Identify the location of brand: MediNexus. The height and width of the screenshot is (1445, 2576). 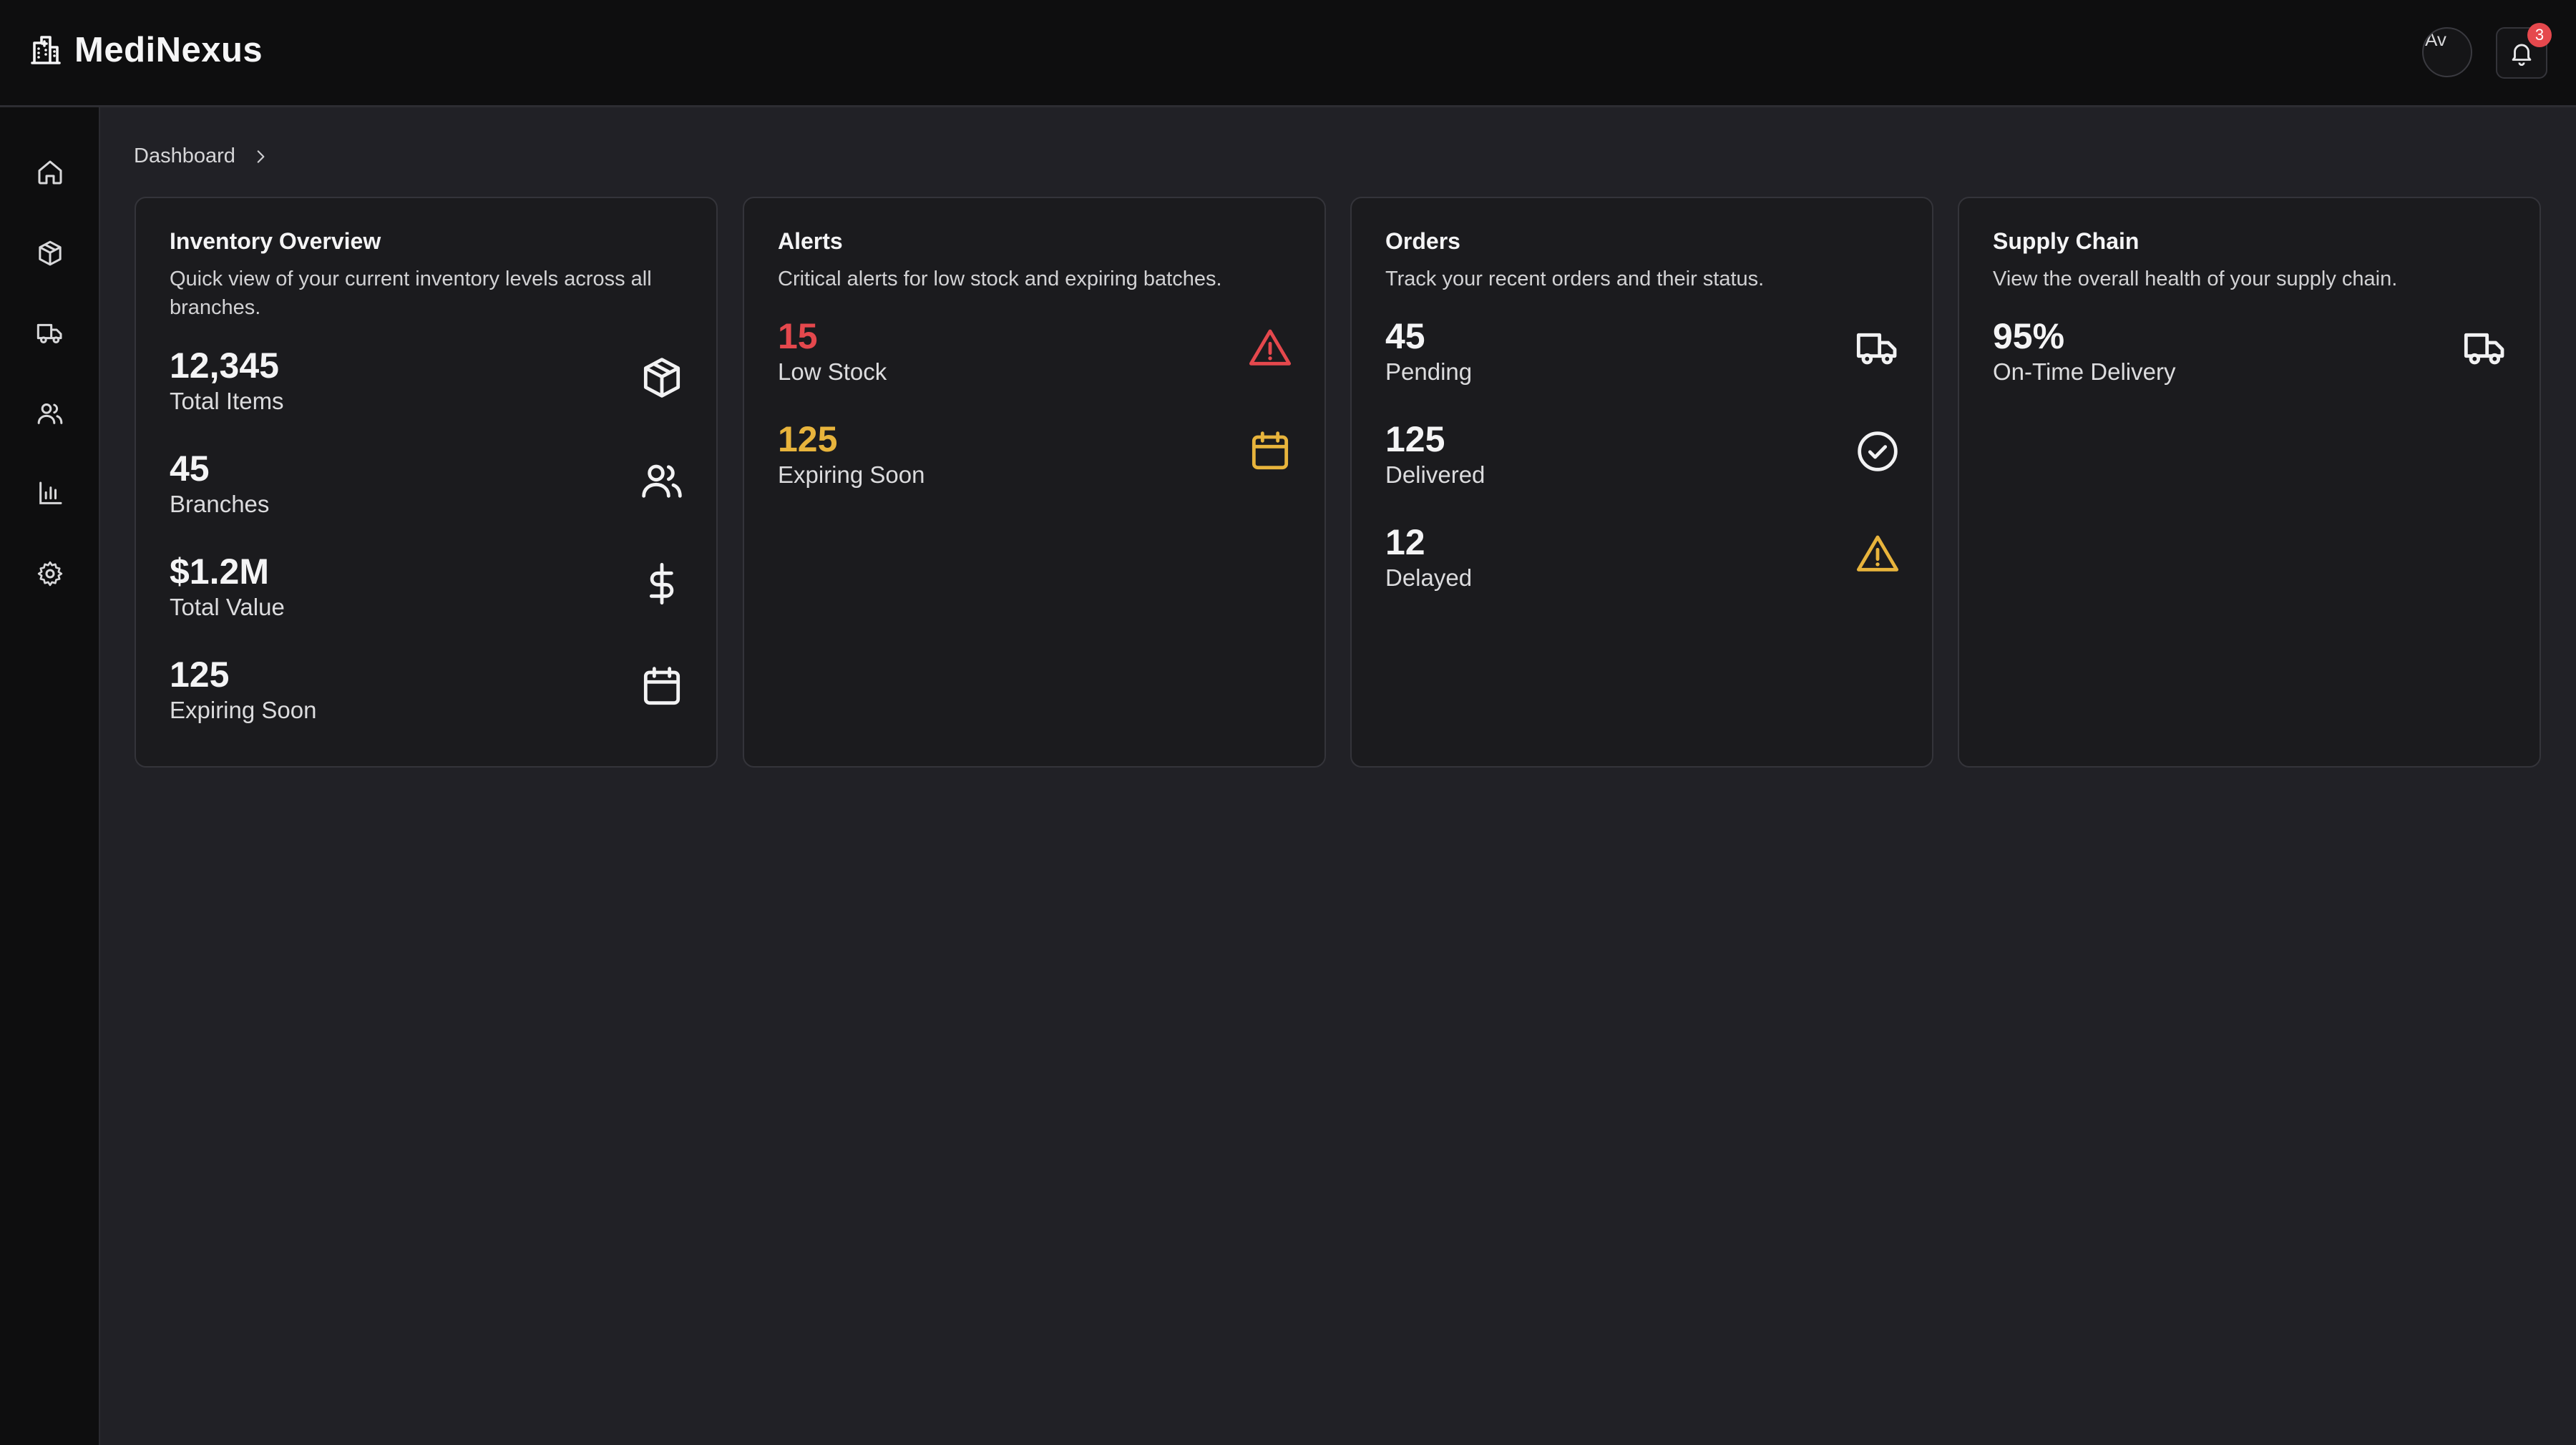
(146, 50).